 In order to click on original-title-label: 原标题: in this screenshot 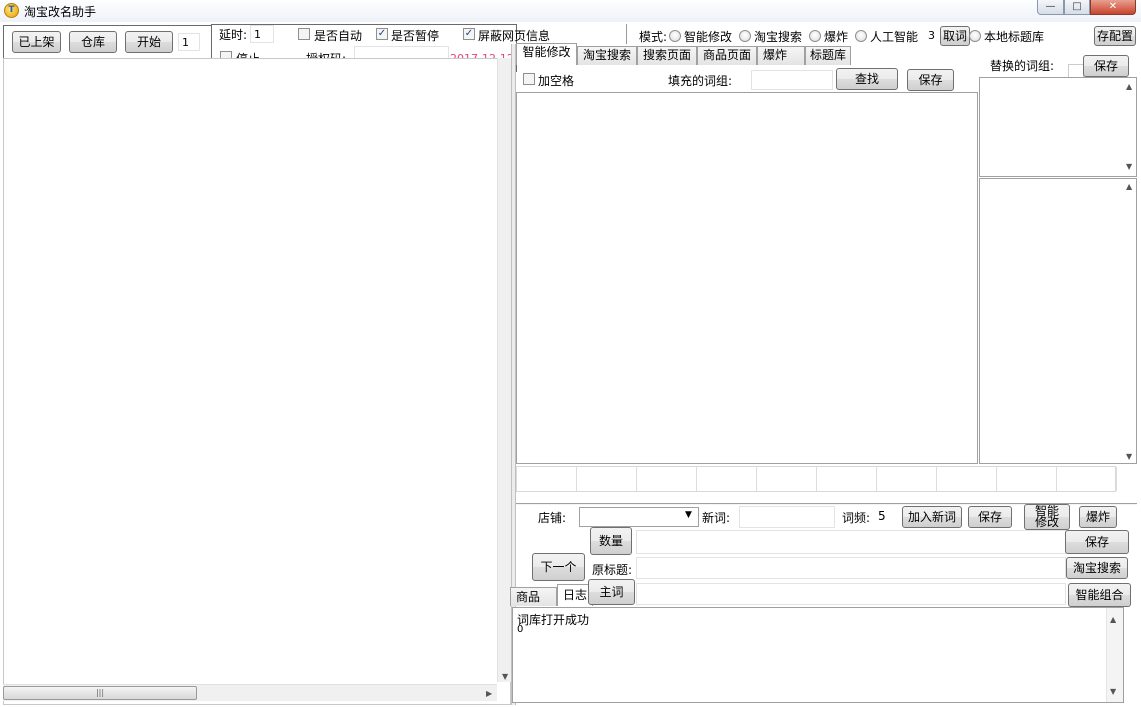, I will do `click(612, 570)`.